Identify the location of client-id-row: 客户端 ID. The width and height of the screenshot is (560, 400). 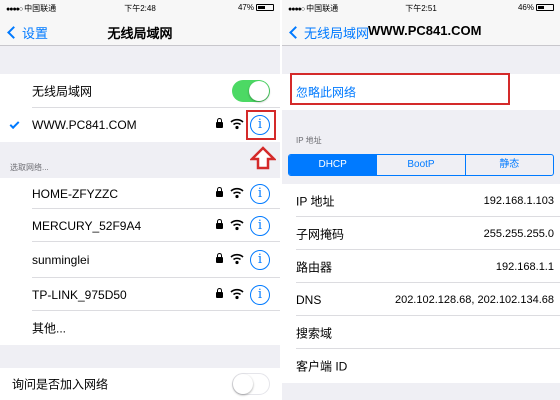
(421, 366).